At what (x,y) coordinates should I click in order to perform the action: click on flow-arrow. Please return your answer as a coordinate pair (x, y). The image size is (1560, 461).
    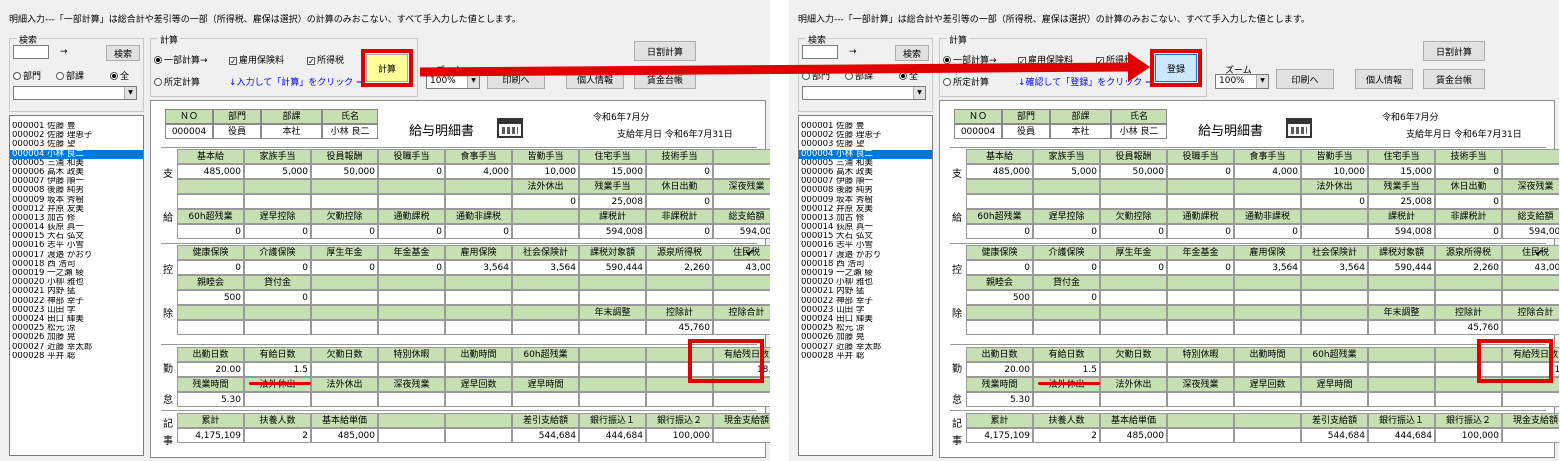
    Looking at the image, I should click on (784, 67).